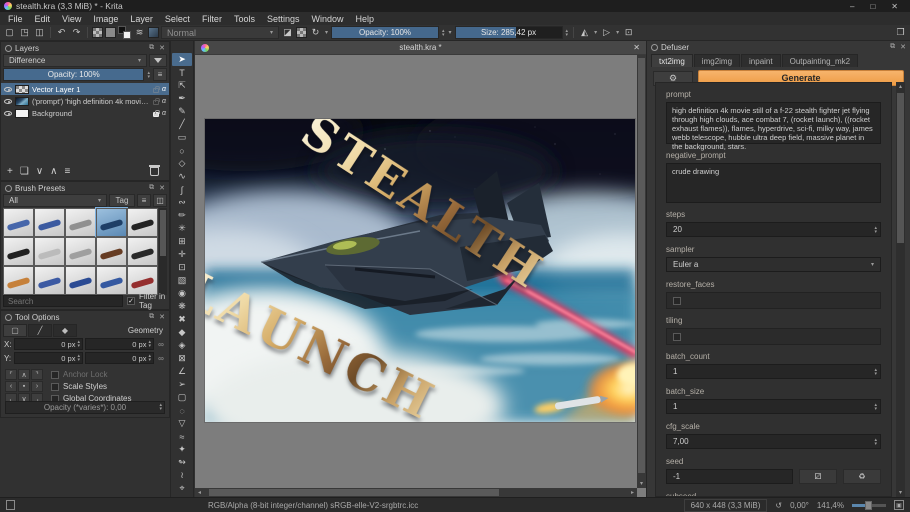 The height and width of the screenshot is (512, 910). What do you see at coordinates (160, 200) in the screenshot?
I see `storage-button: ◫` at bounding box center [160, 200].